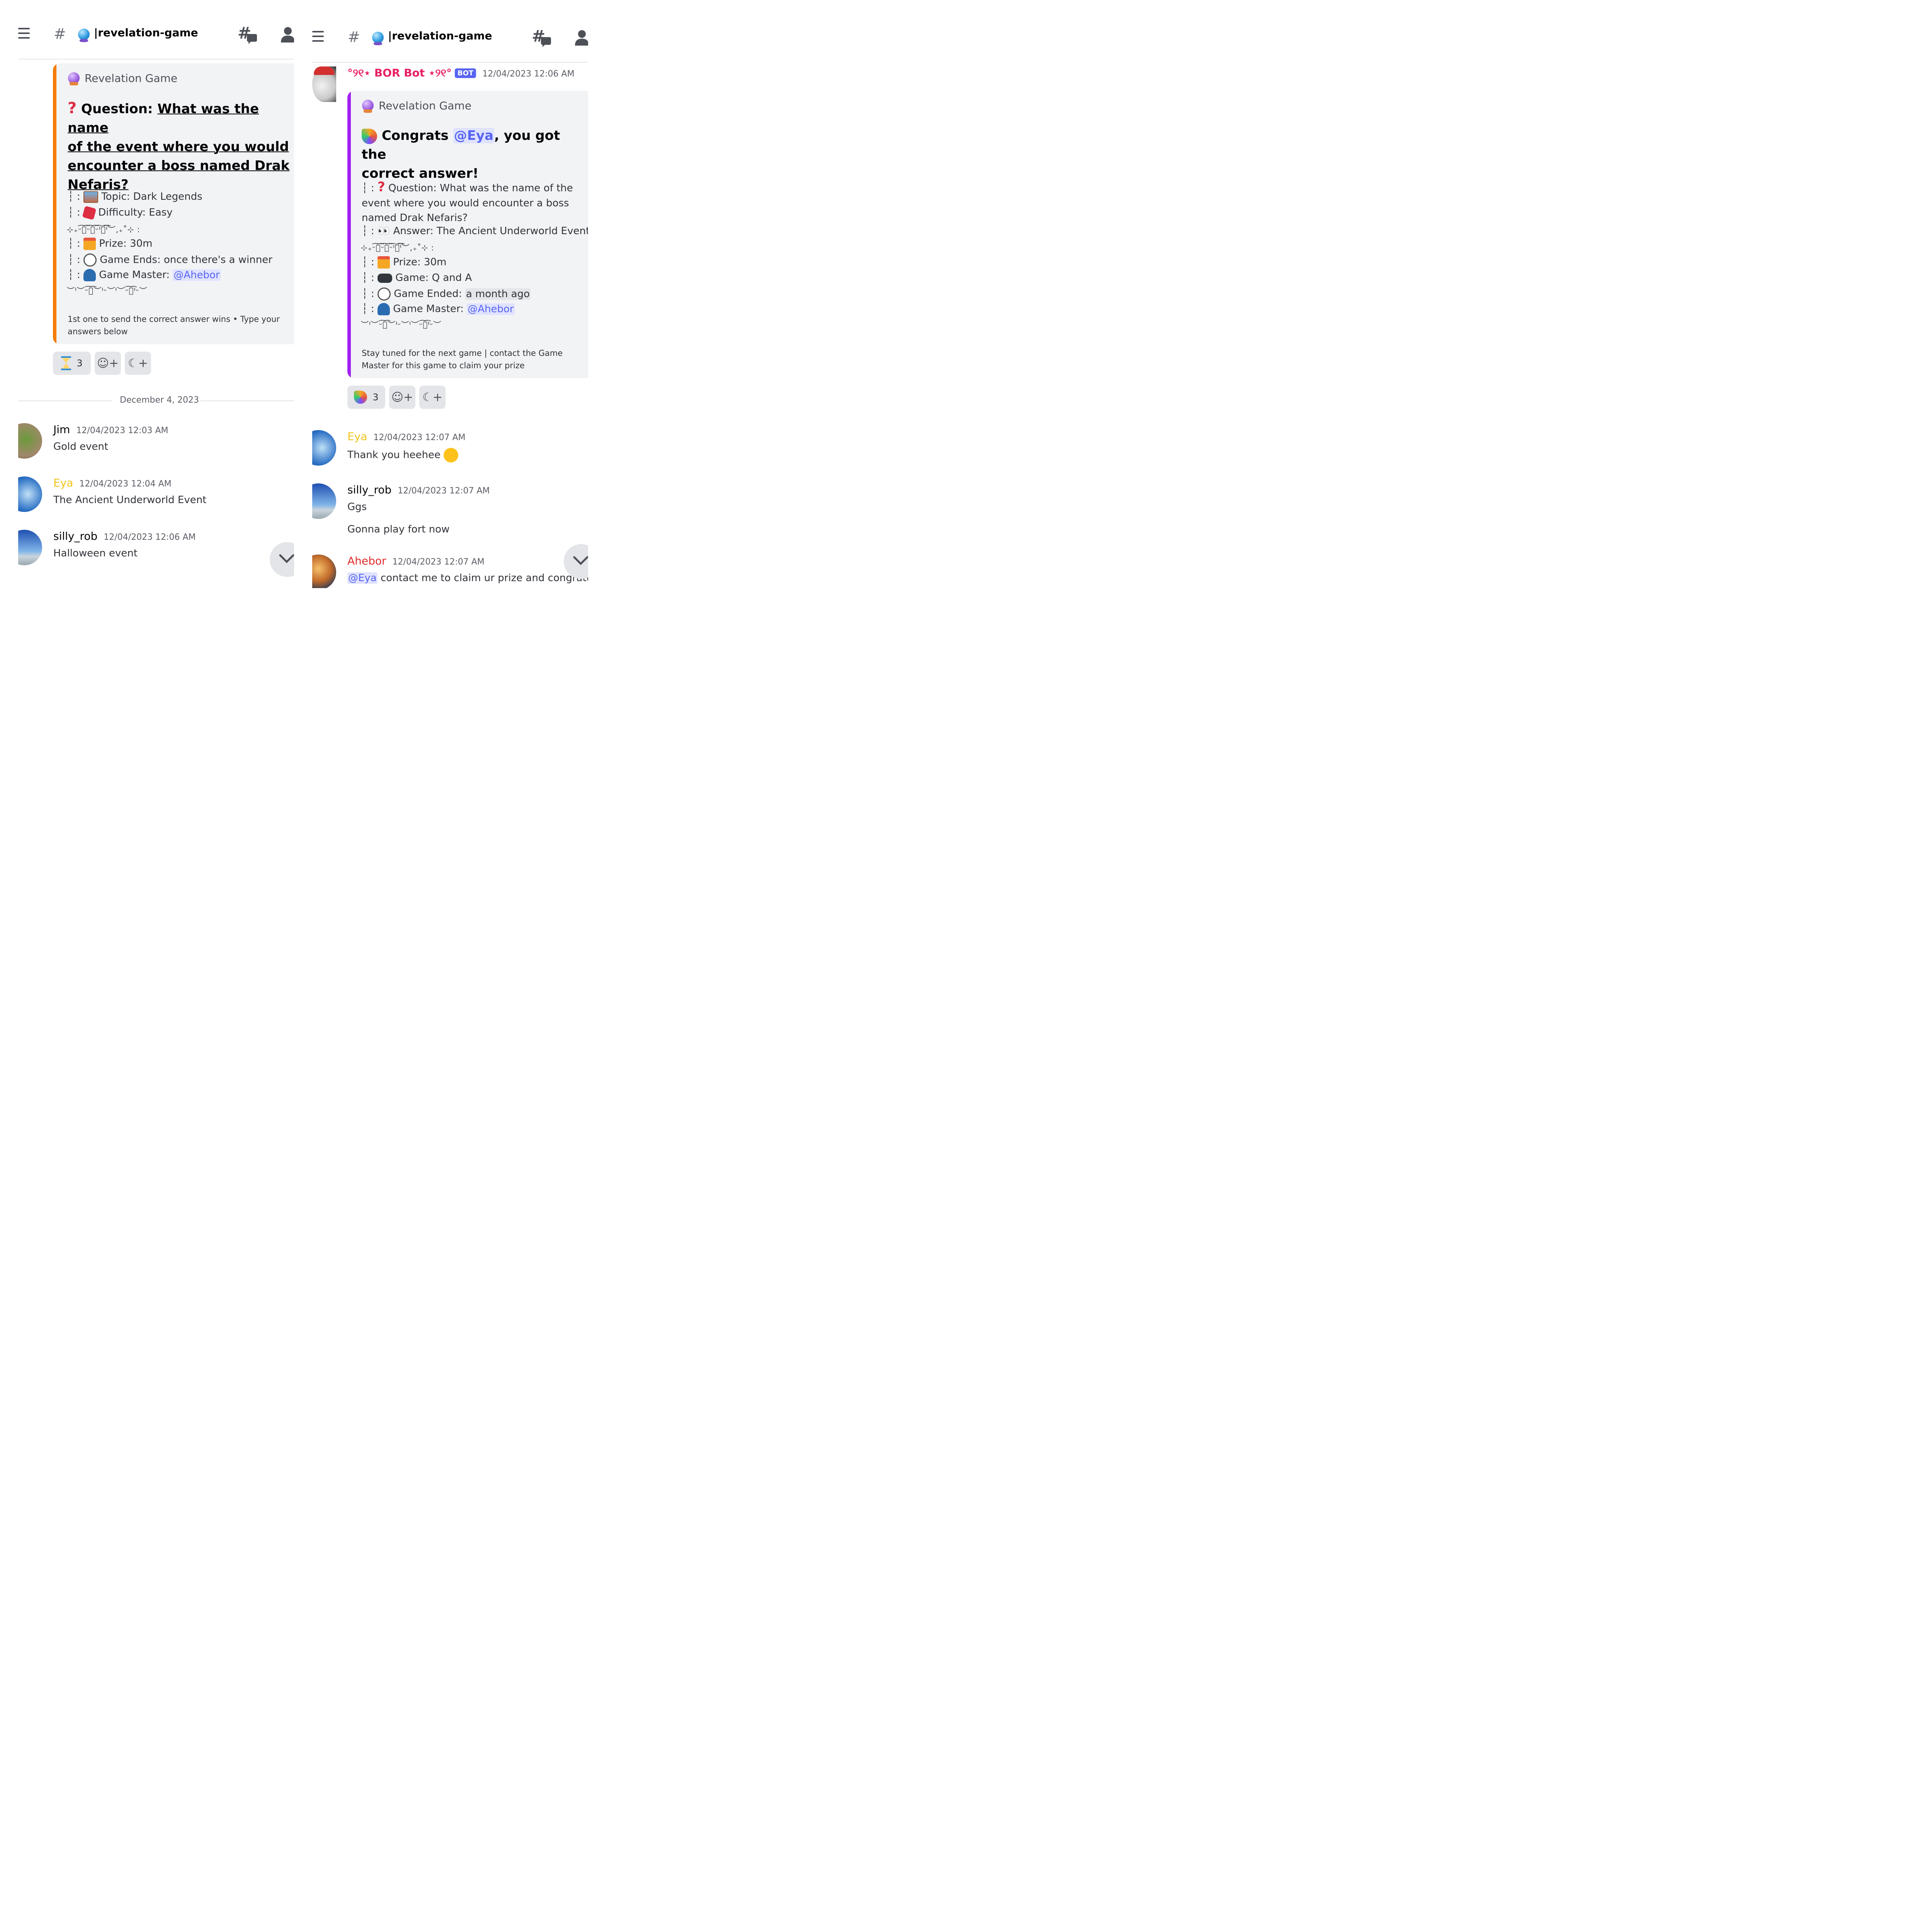 This screenshot has width=1932, height=1932. I want to click on game-line: ┆ : Game: Q and A, so click(417, 278).